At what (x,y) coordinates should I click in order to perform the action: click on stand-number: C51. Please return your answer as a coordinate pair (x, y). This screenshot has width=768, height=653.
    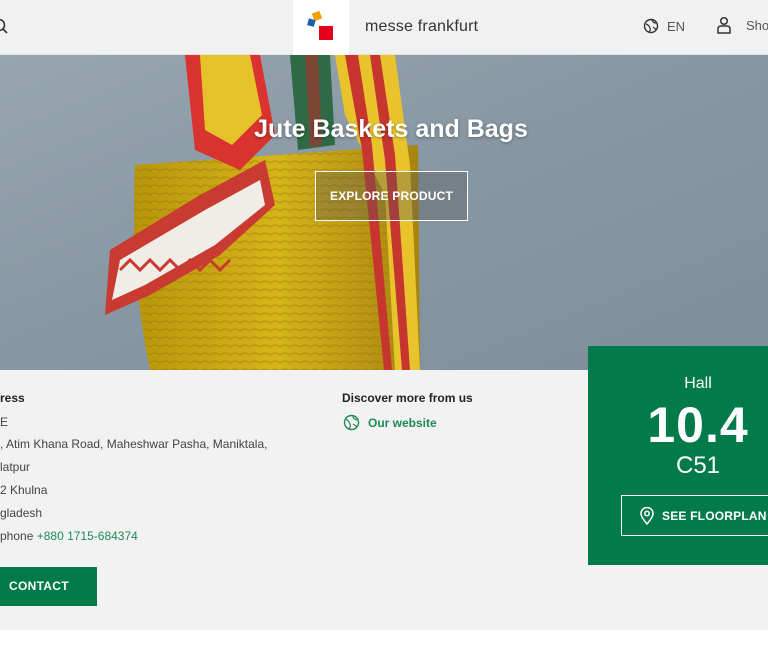
    Looking at the image, I should click on (698, 465).